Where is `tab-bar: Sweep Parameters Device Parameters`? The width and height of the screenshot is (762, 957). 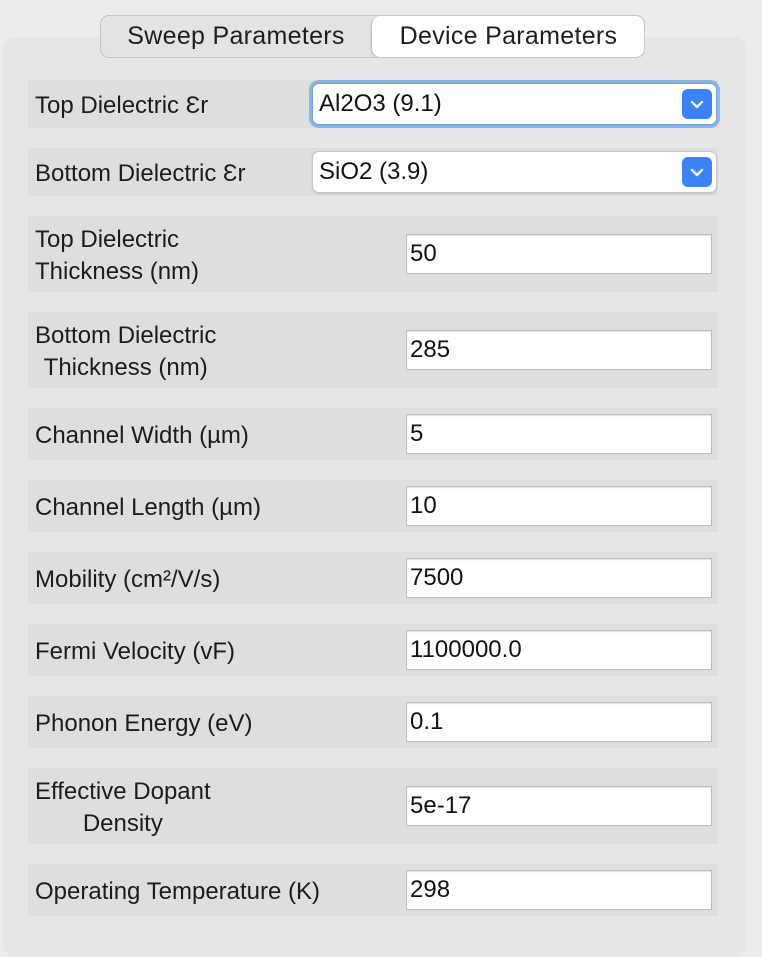
tab-bar: Sweep Parameters Device Parameters is located at coordinates (372, 36).